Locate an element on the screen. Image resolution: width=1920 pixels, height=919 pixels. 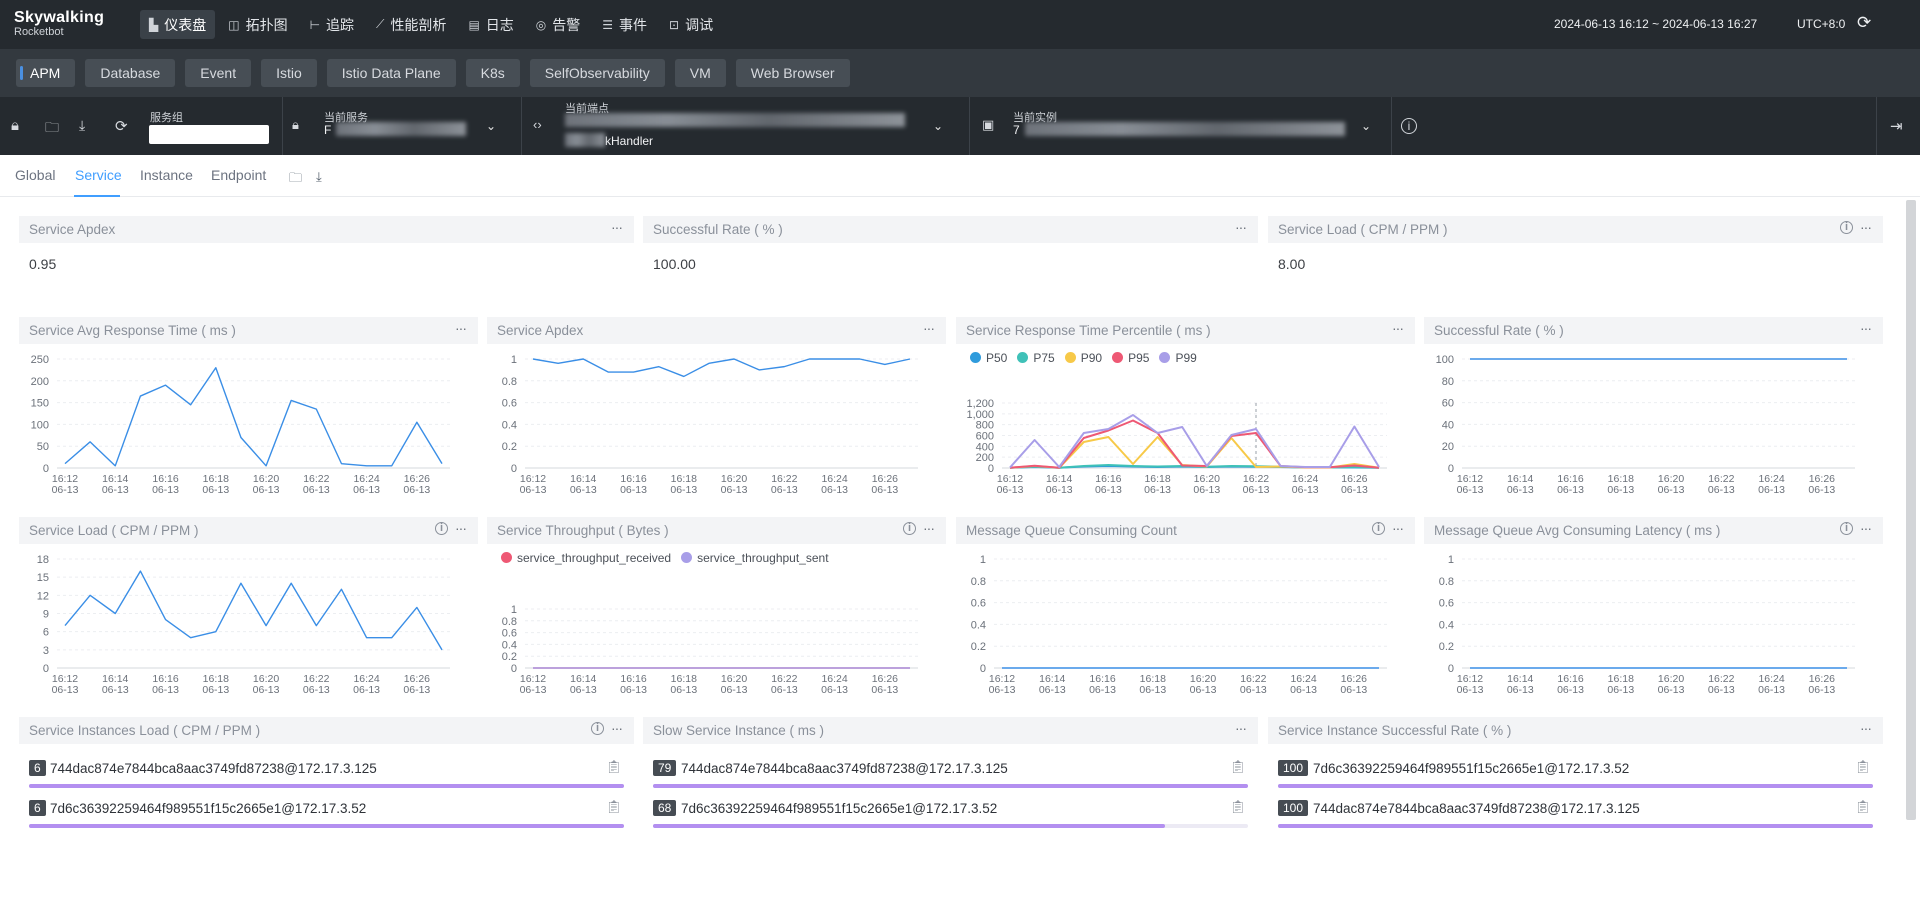
service-group-input is located at coordinates (209, 134).